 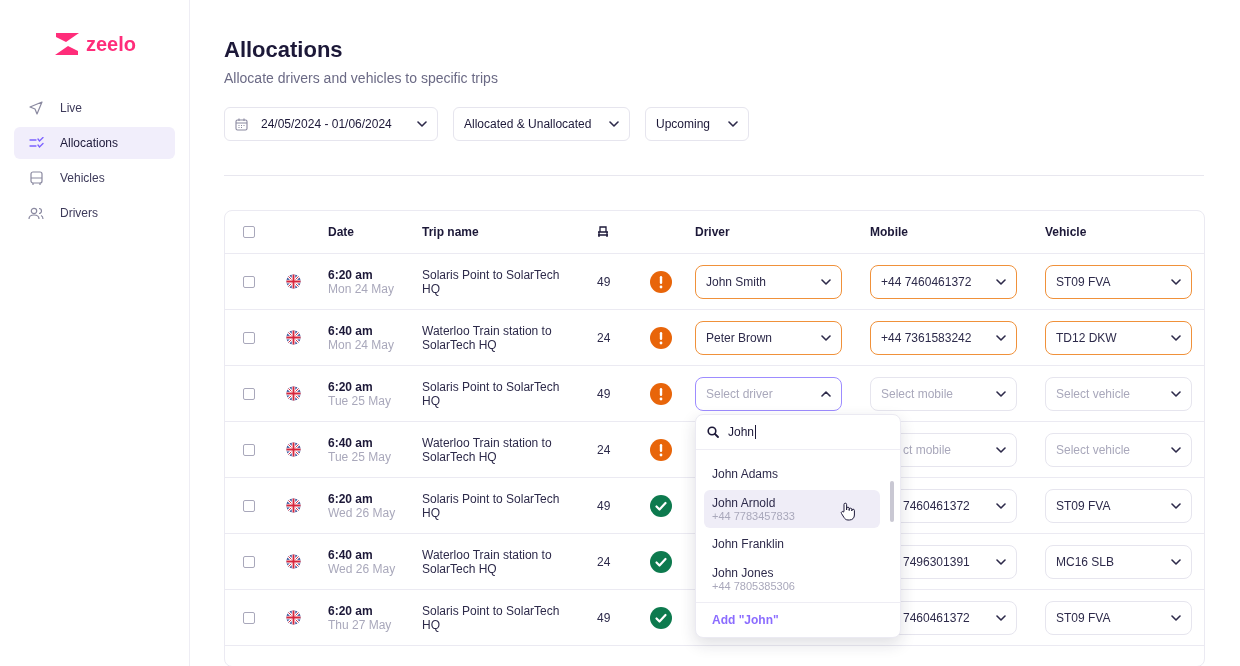 What do you see at coordinates (889, 232) in the screenshot?
I see `column-header: Mobile` at bounding box center [889, 232].